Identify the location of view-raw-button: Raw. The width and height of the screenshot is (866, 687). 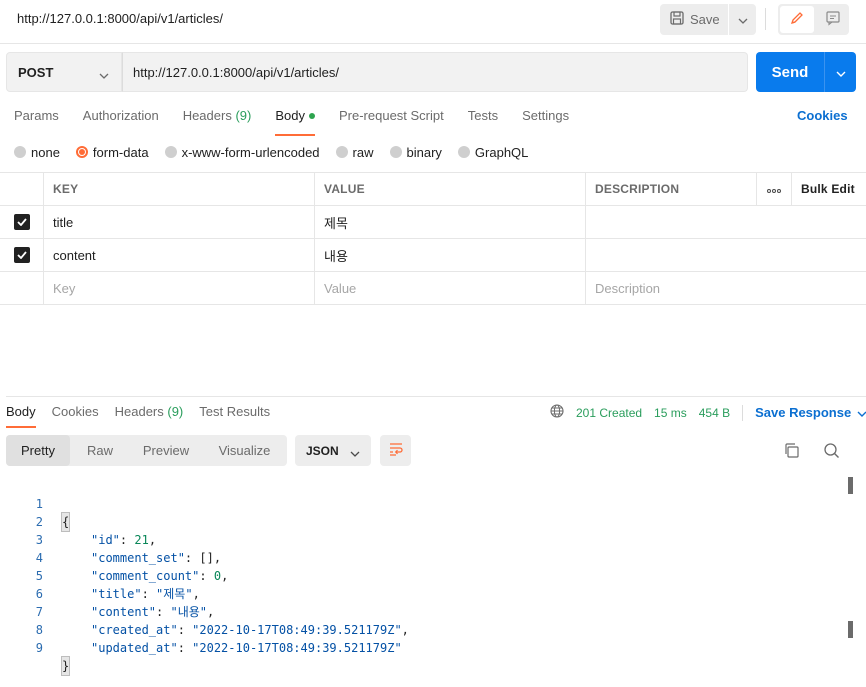
(100, 450).